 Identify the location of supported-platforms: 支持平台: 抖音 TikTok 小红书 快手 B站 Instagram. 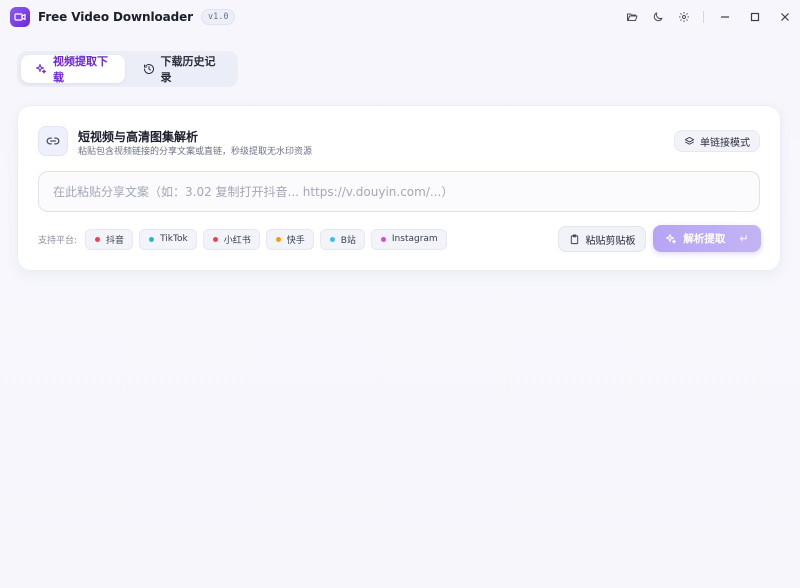
(242, 239).